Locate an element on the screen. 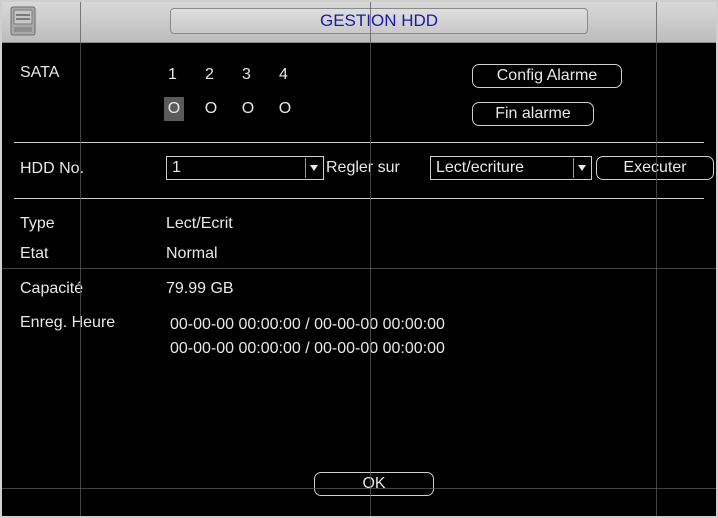  end-alarm-button: Fin alarme is located at coordinates (533, 114).